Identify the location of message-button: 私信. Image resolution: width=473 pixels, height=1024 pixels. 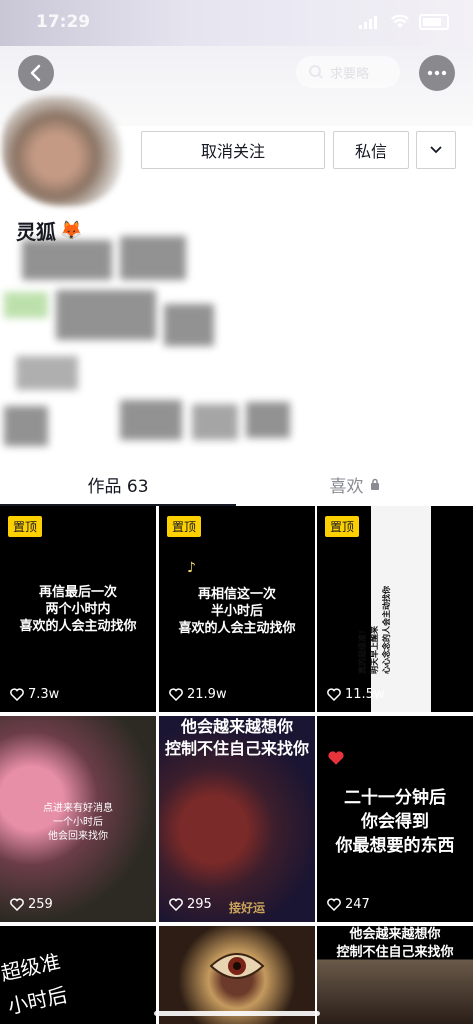
(371, 150).